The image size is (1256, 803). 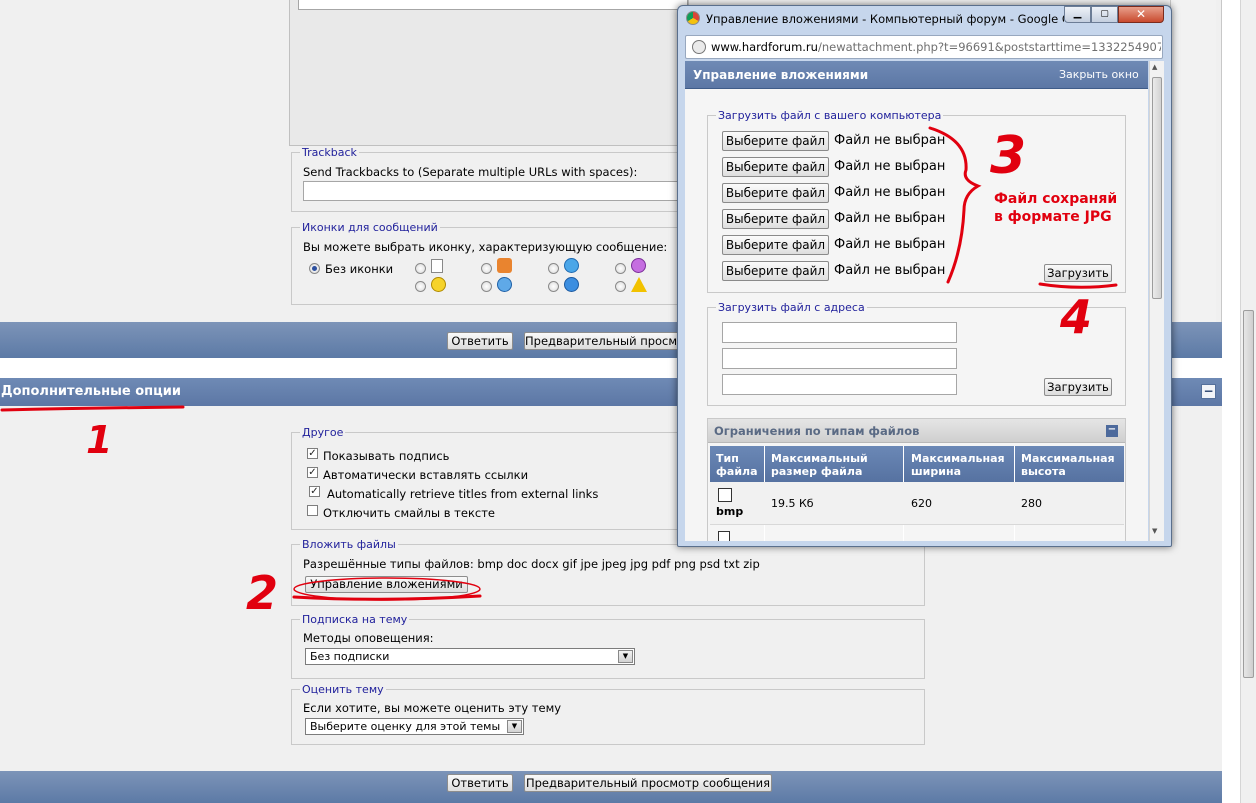 What do you see at coordinates (1053, 217) in the screenshot?
I see `annotation-note-line2: в формате JPG` at bounding box center [1053, 217].